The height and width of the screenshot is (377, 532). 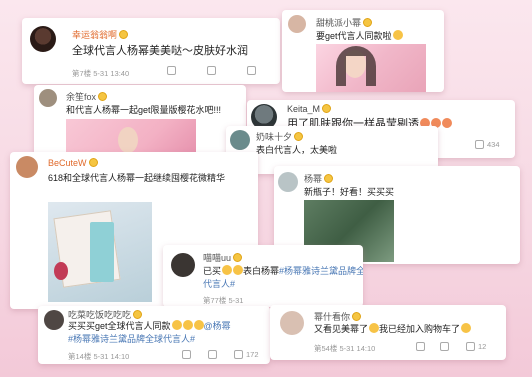 What do you see at coordinates (100, 252) in the screenshot?
I see `product-photo` at bounding box center [100, 252].